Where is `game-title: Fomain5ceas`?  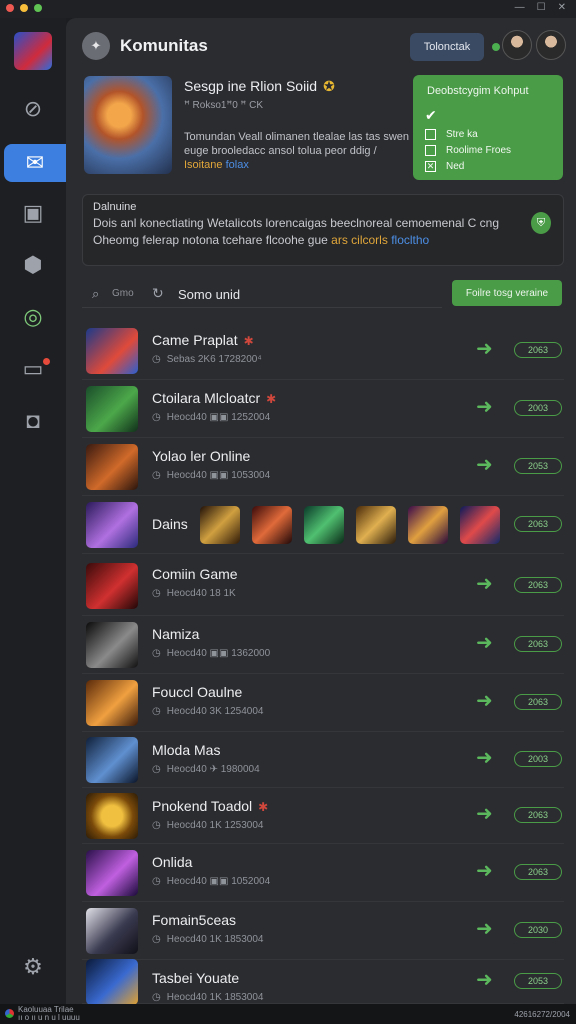 game-title: Fomain5ceas is located at coordinates (194, 920).